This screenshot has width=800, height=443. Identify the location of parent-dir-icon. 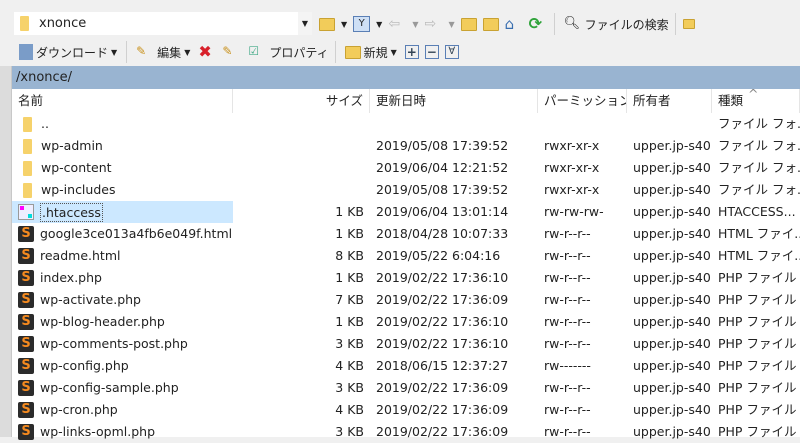
(468, 24).